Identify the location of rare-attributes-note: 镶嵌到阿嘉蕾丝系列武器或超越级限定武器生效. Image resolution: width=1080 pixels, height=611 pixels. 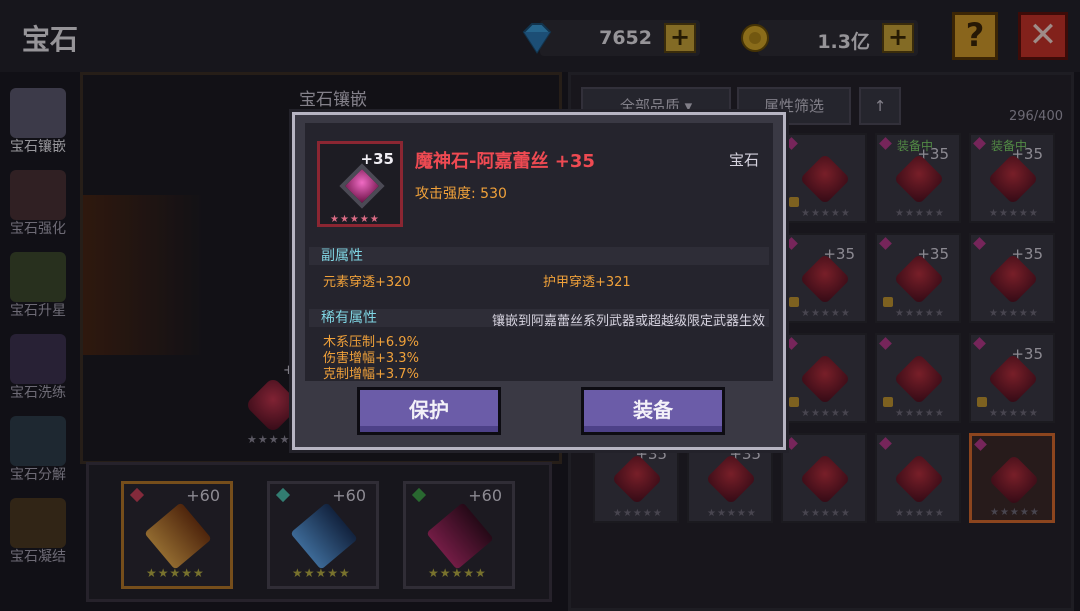
(628, 321).